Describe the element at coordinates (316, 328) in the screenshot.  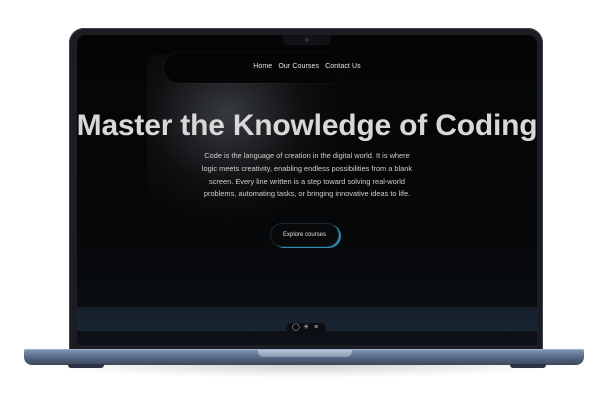
I see `menu-icon: ≡` at that location.